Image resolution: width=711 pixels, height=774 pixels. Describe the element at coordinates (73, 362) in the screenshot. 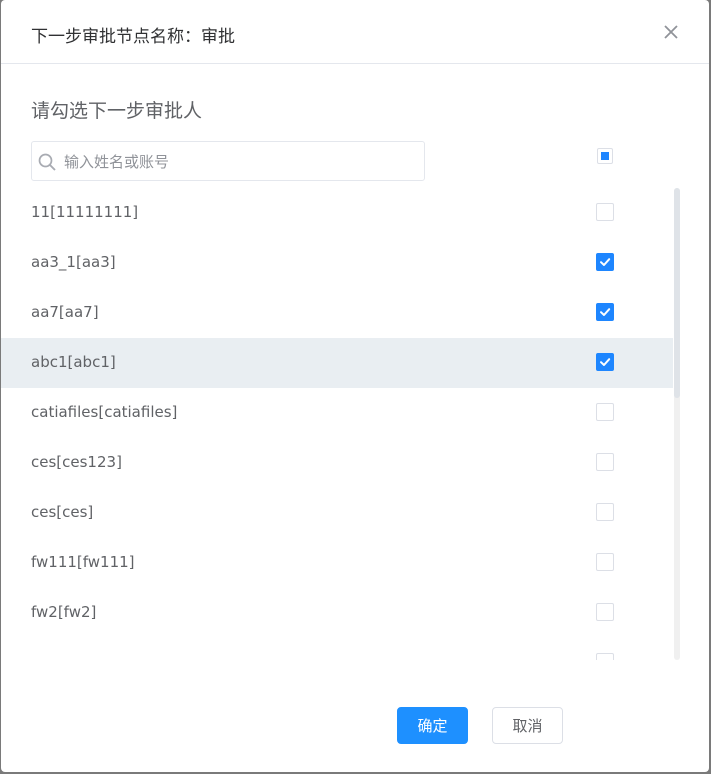

I see `list-item-label: abc1[abc1]` at that location.